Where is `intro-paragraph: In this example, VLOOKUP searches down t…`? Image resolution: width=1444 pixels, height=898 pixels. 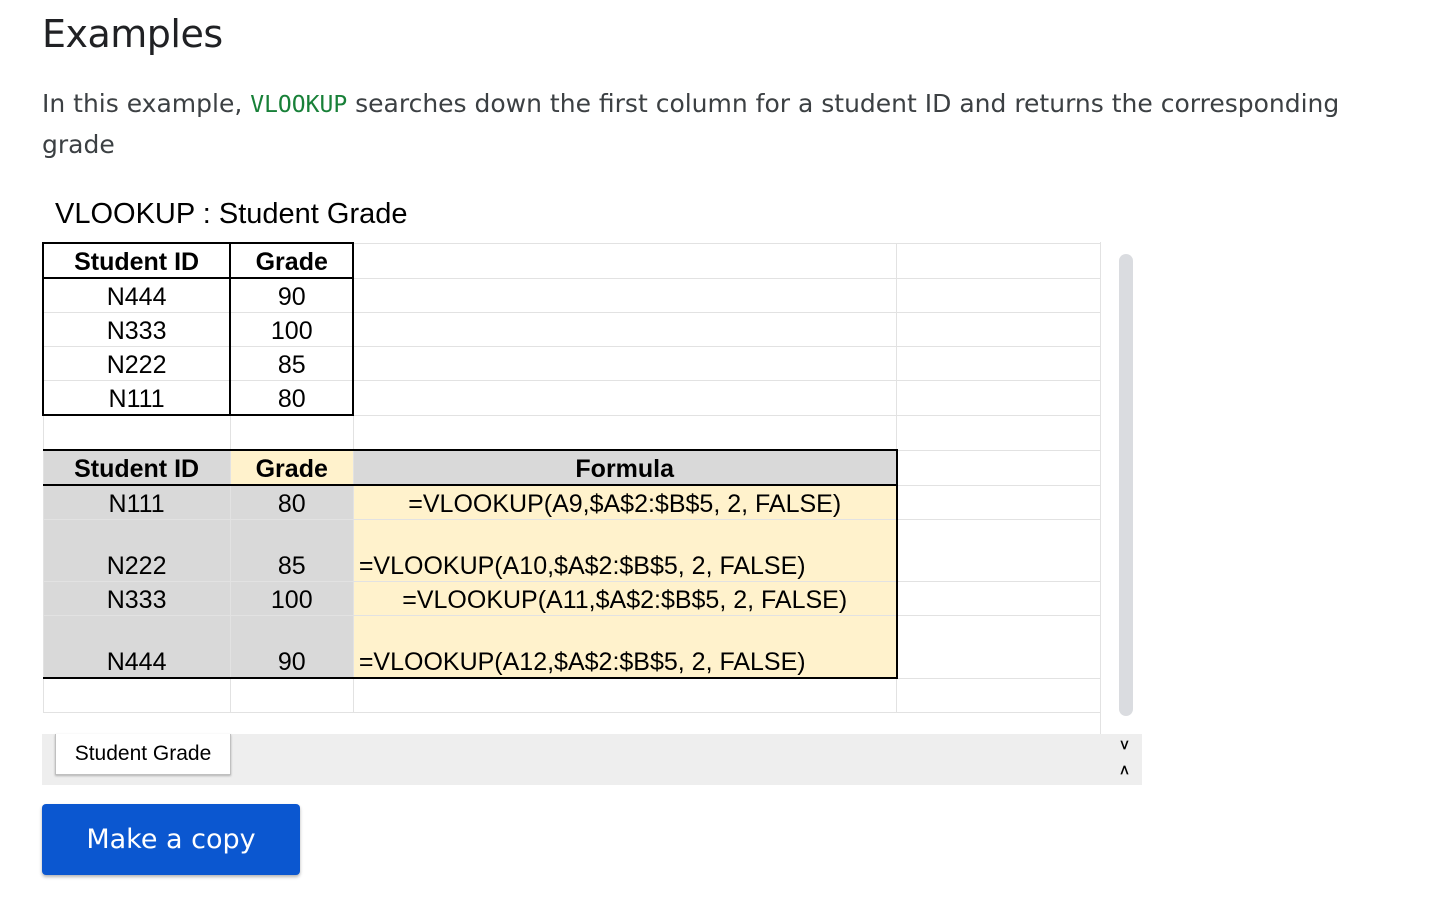
intro-paragraph: In this example, VLOOKUP searches down t… is located at coordinates (722, 124).